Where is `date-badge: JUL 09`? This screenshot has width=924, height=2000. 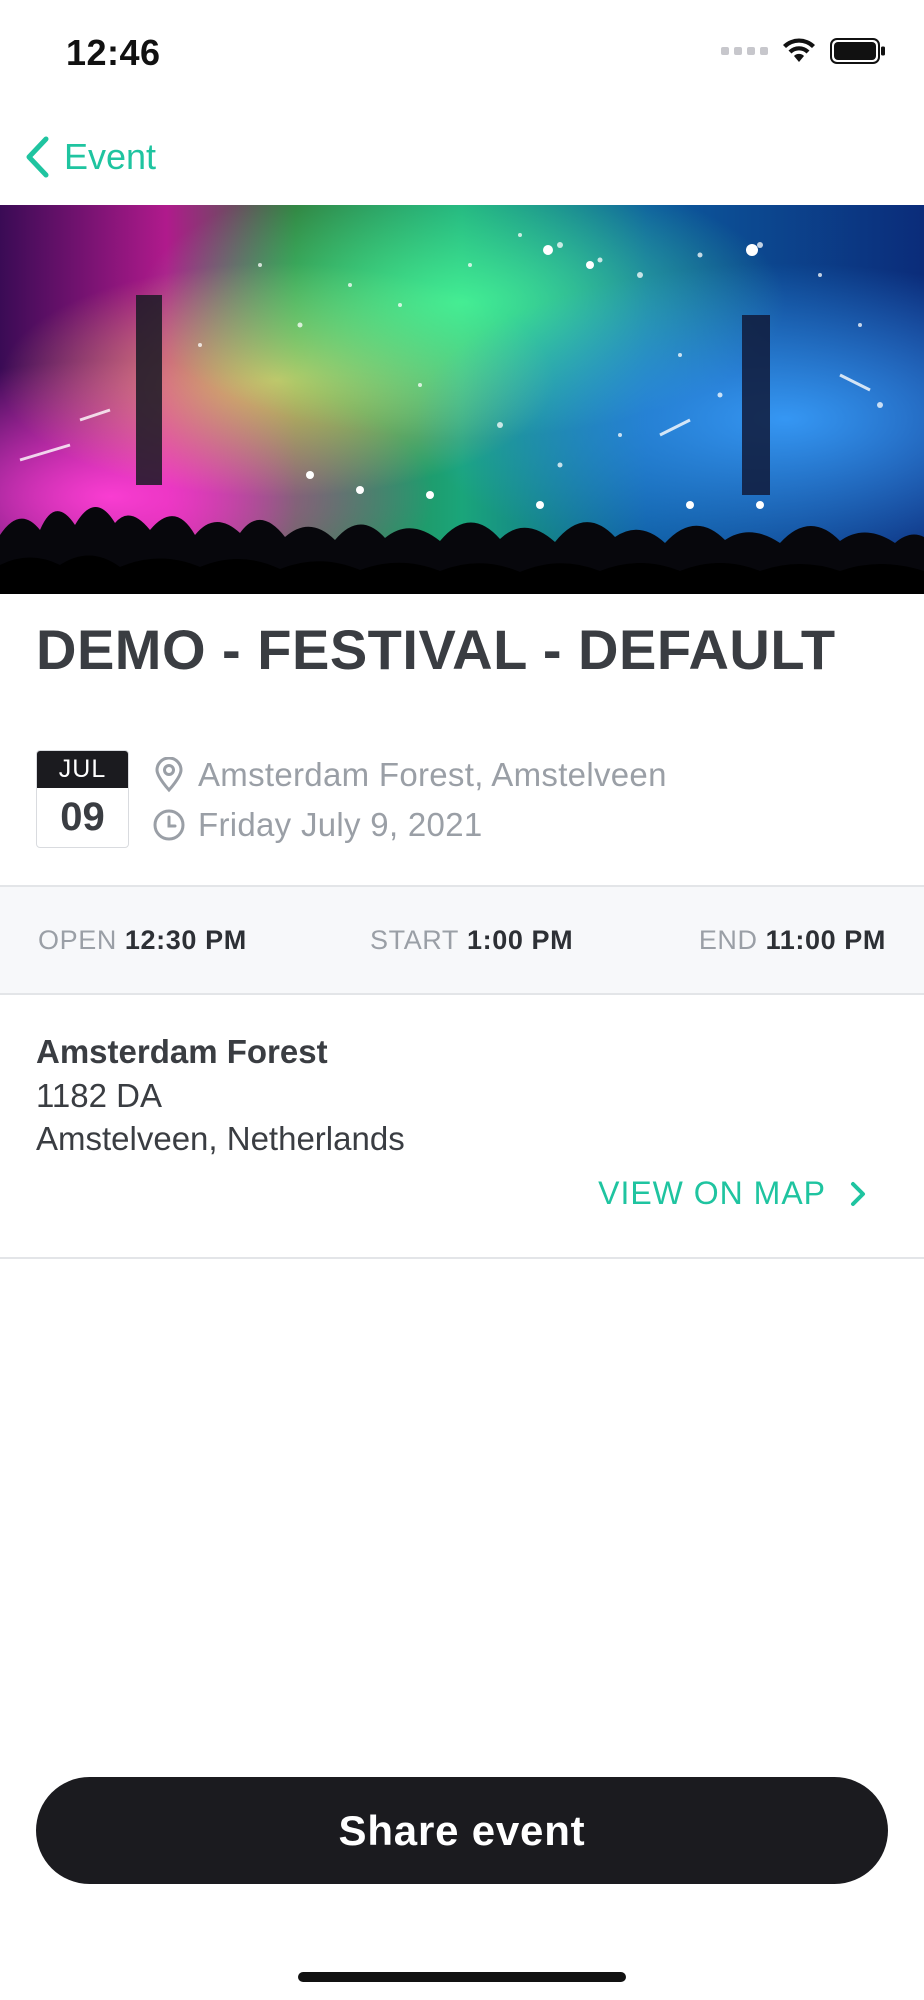 date-badge: JUL 09 is located at coordinates (82, 799).